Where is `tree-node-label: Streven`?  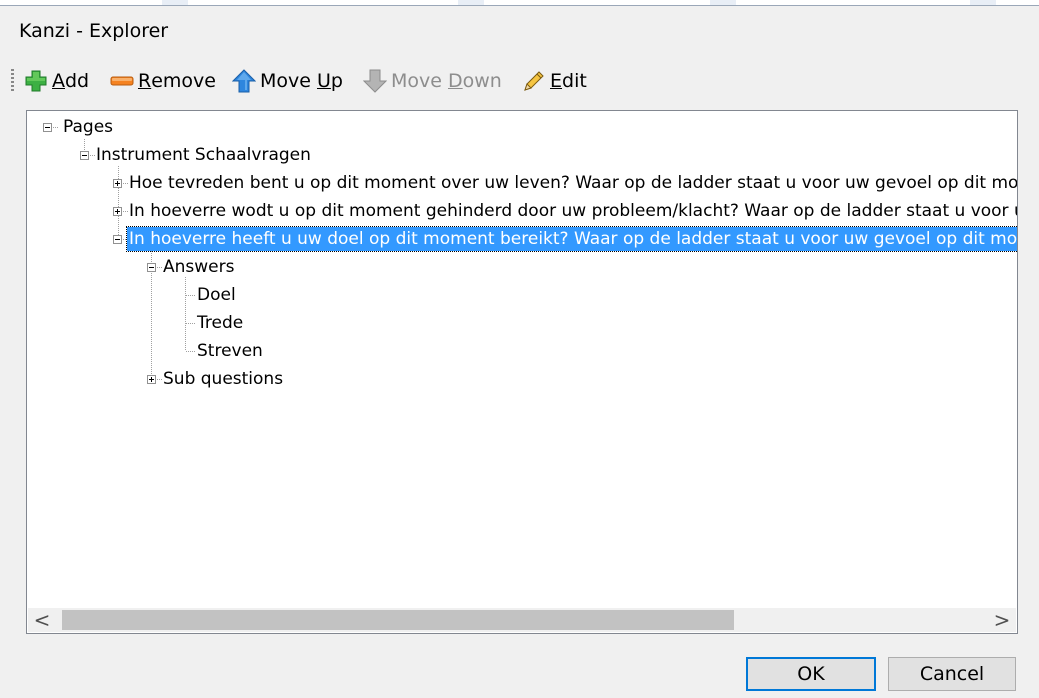
tree-node-label: Streven is located at coordinates (230, 351).